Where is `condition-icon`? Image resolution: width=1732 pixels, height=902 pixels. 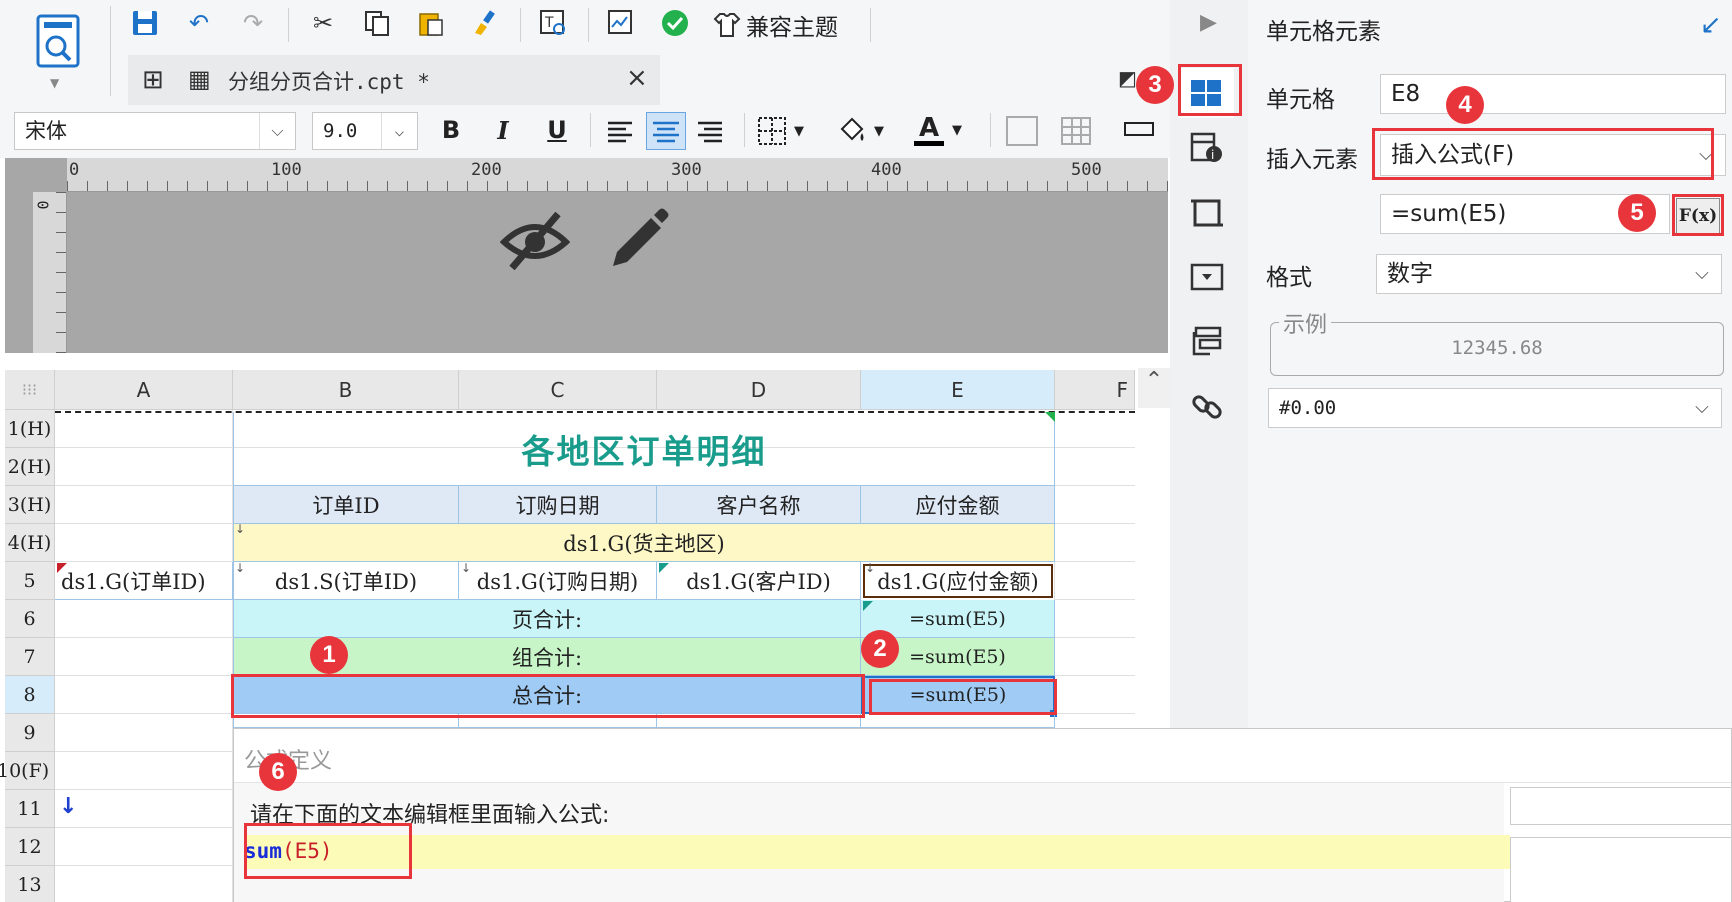 condition-icon is located at coordinates (1207, 344).